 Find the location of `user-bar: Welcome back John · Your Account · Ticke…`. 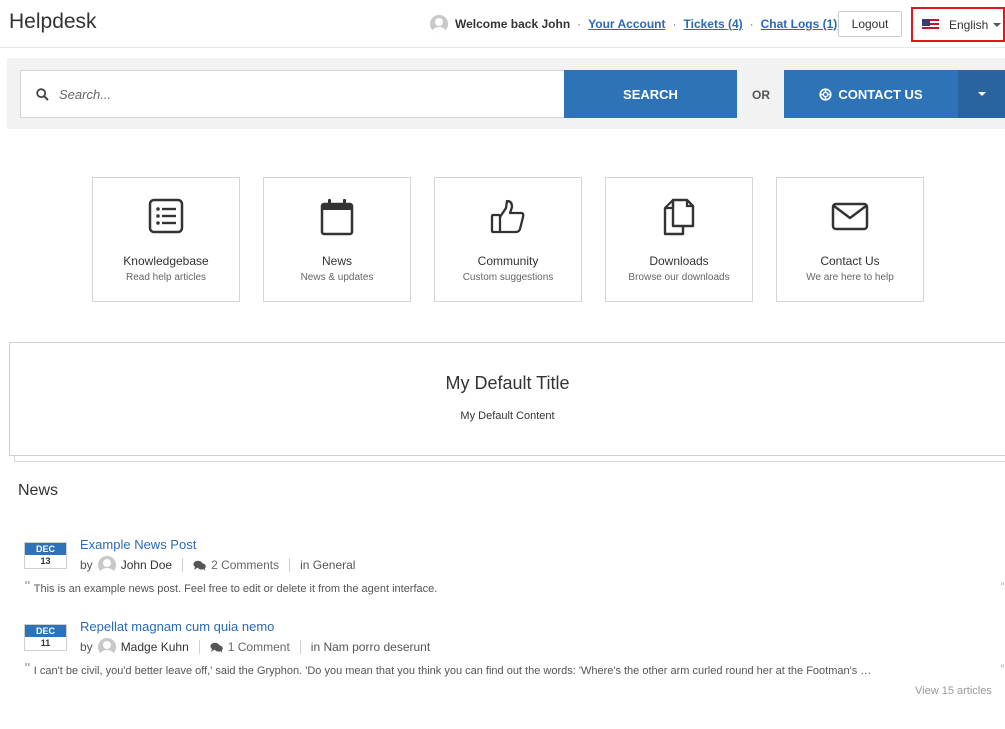

user-bar: Welcome back John · Your Account · Ticke… is located at coordinates (633, 24).